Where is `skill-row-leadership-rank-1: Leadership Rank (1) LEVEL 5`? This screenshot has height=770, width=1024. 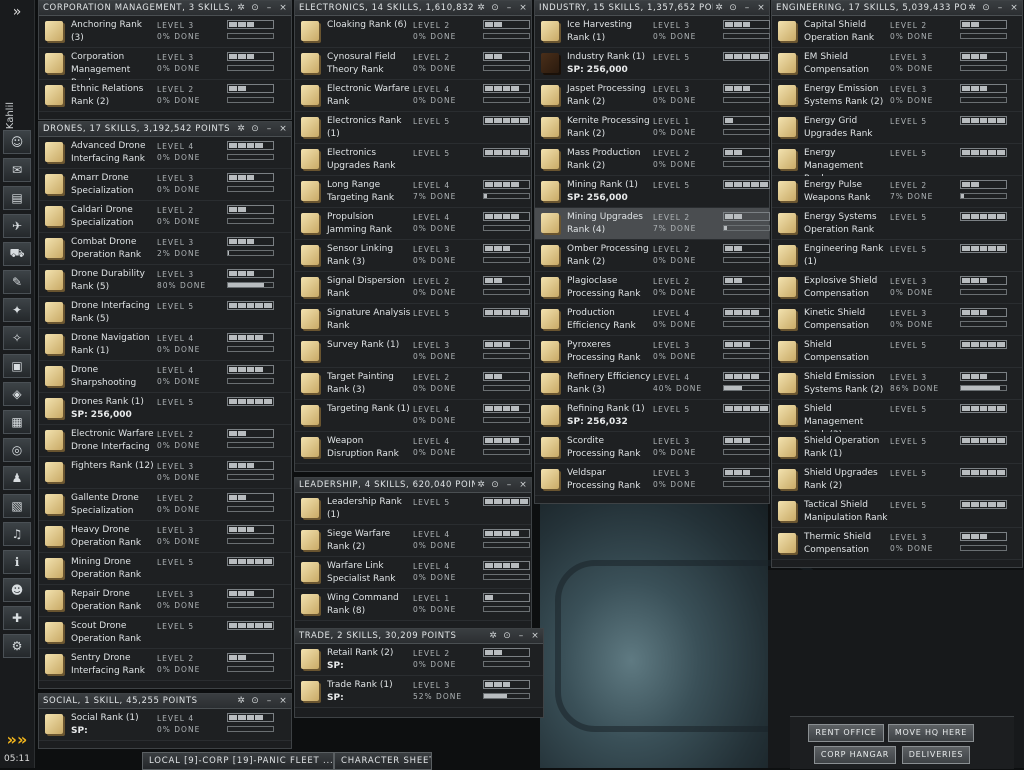 skill-row-leadership-rank-1: Leadership Rank (1) LEVEL 5 is located at coordinates (413, 509).